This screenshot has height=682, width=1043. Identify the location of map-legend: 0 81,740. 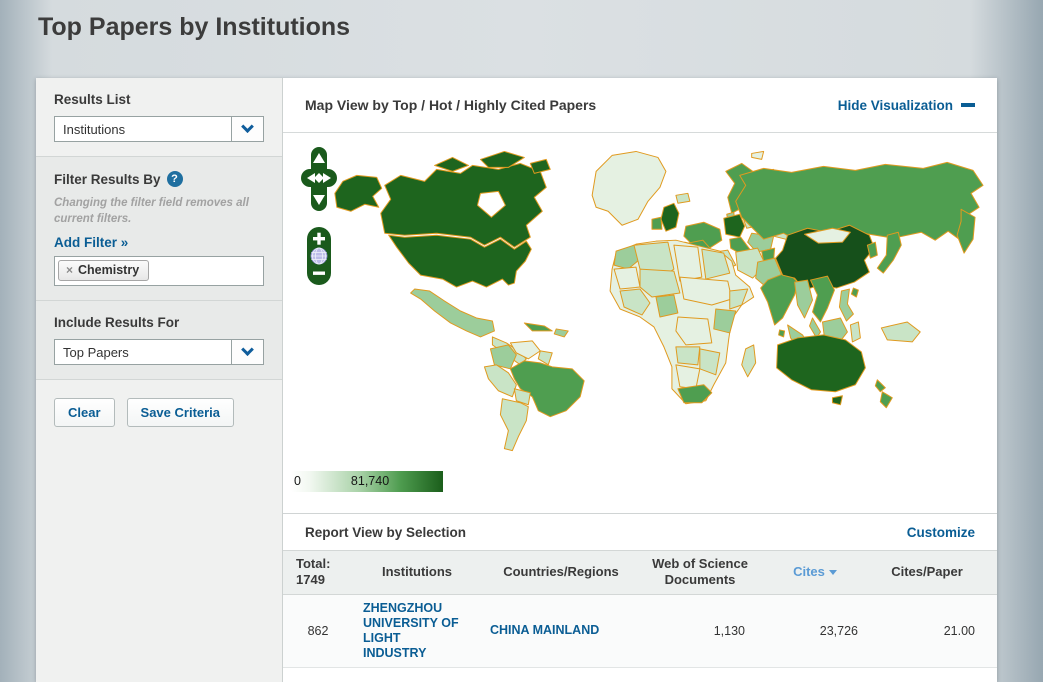
(367, 481).